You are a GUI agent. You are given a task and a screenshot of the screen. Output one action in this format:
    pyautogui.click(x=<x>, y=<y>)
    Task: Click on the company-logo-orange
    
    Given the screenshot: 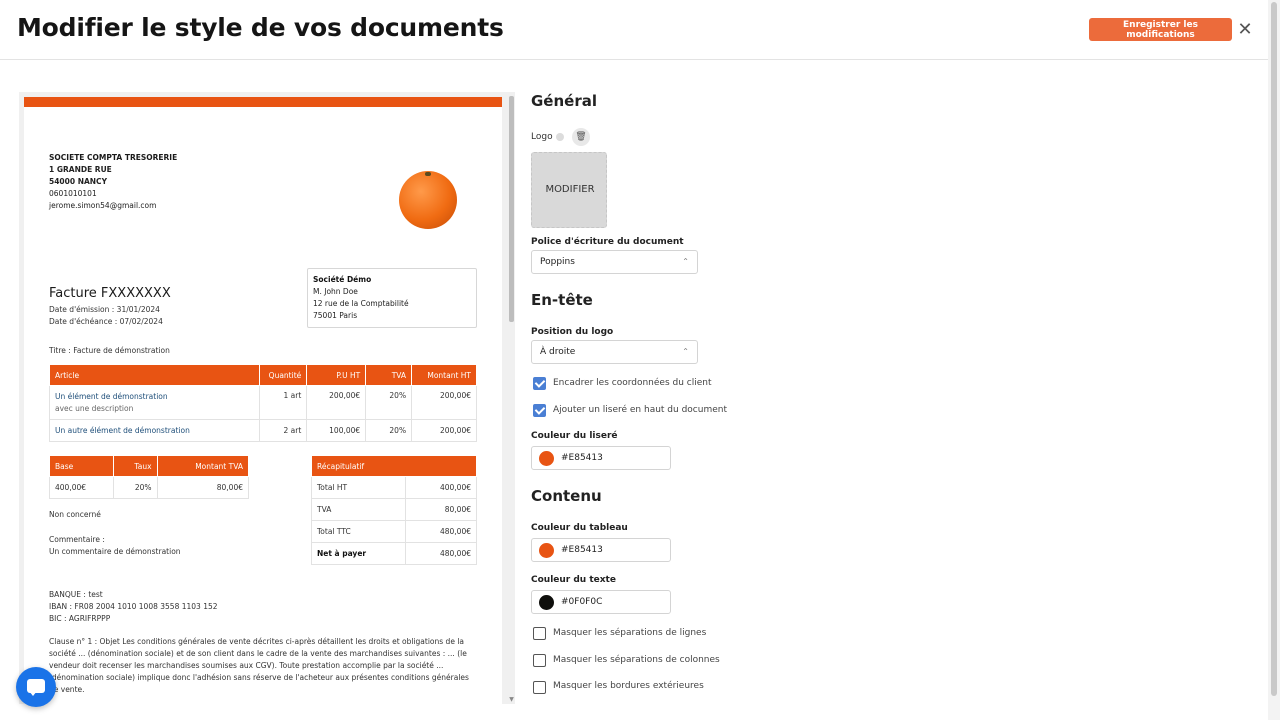 What is the action you would take?
    pyautogui.click(x=428, y=200)
    